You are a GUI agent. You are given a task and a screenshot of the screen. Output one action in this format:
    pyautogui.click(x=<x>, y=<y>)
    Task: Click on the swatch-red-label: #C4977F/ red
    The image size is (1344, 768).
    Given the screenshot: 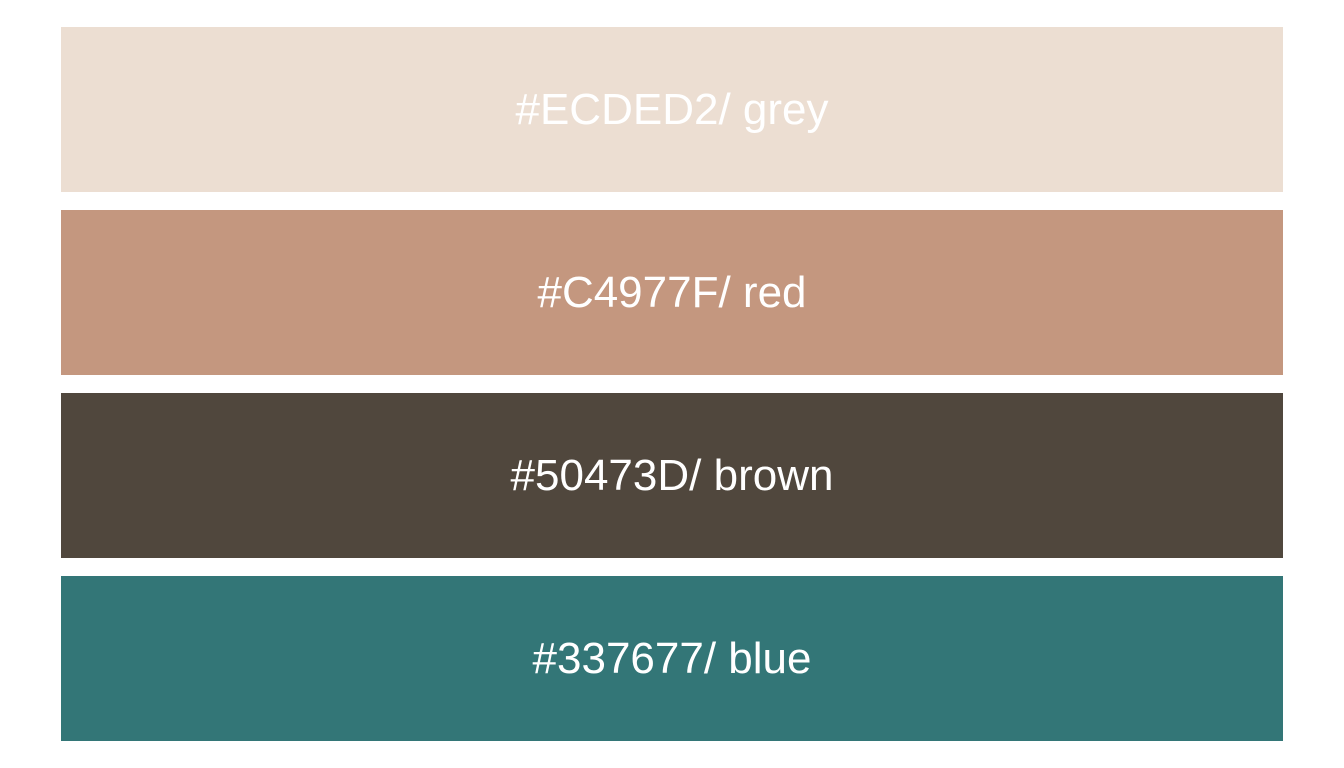 What is the action you would take?
    pyautogui.click(x=672, y=292)
    